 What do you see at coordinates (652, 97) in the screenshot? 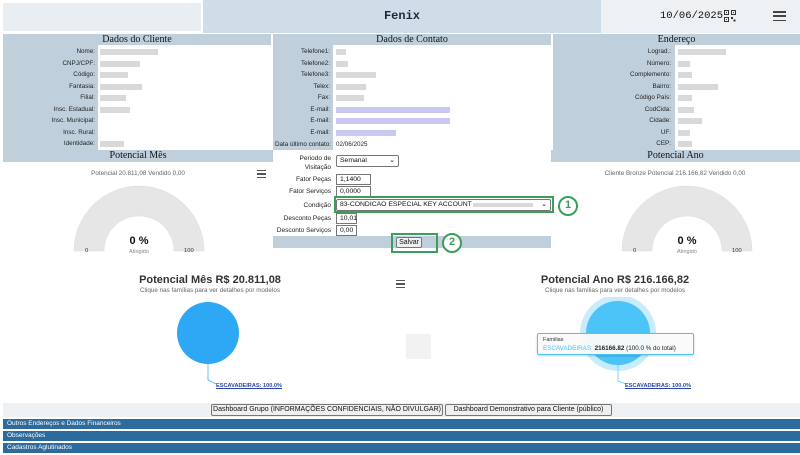
I see `endereco-label: Código País:` at bounding box center [652, 97].